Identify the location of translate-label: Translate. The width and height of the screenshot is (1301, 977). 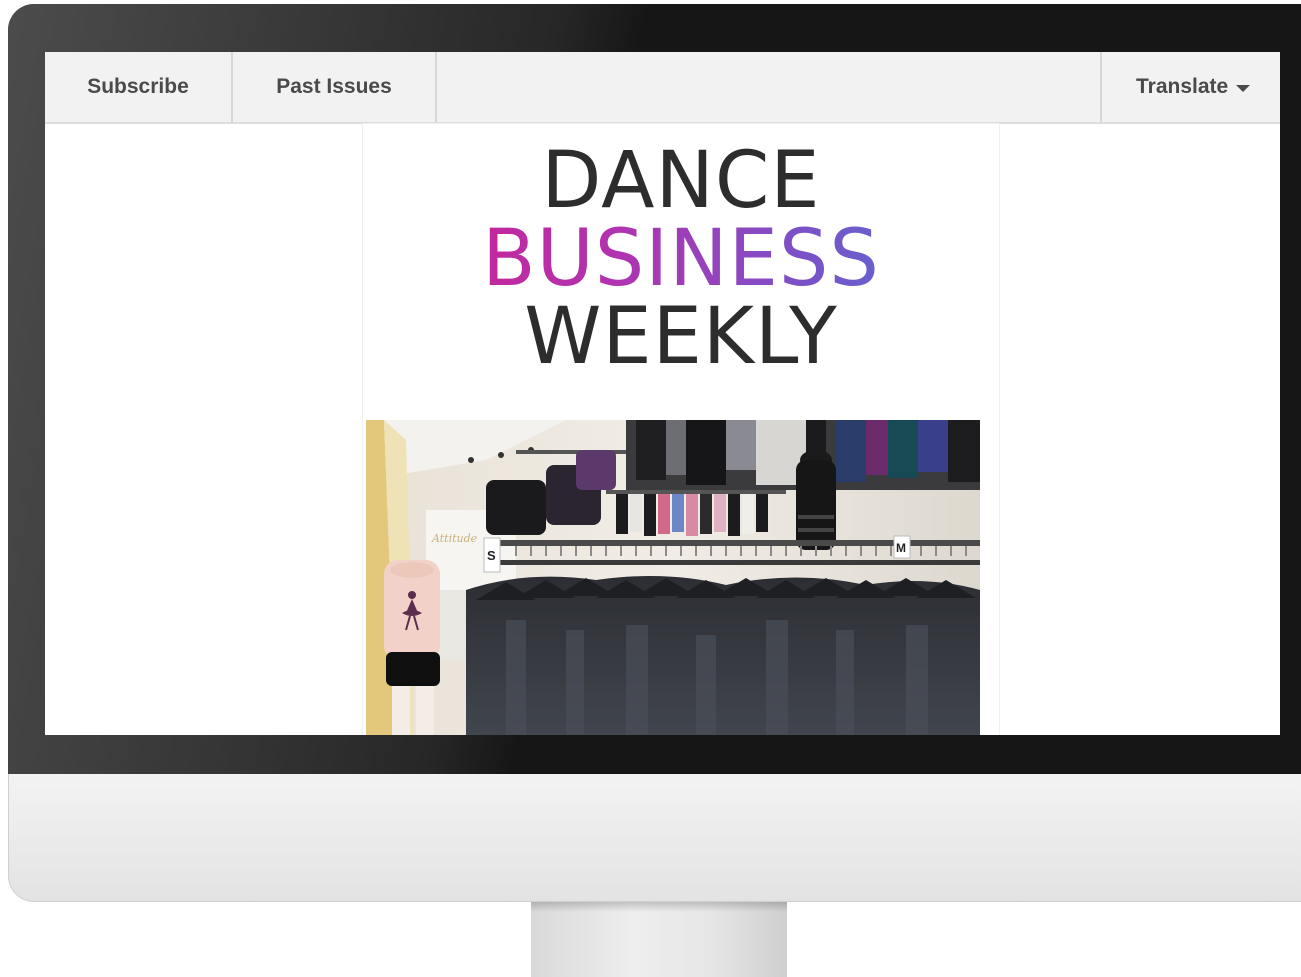
(1182, 86).